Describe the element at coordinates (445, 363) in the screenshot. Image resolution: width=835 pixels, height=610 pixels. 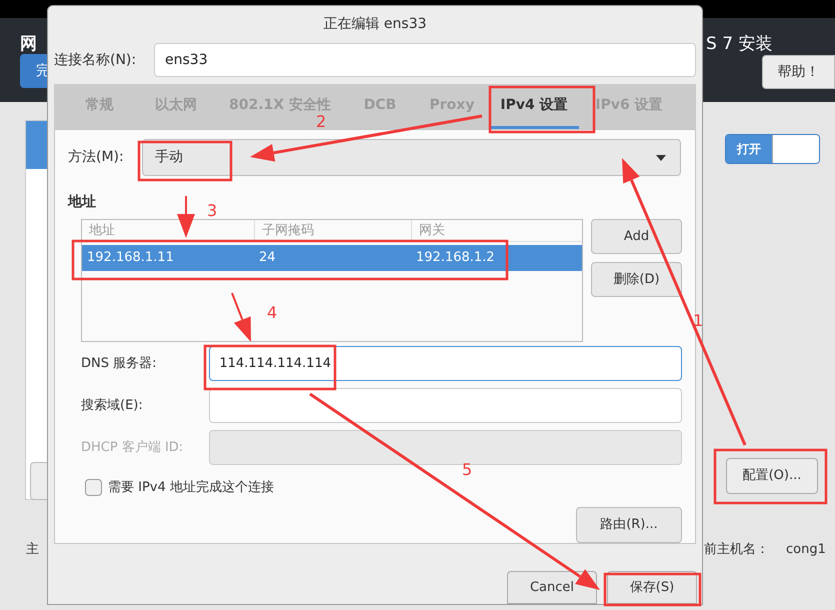
I see `input-field: 114.114.114.114` at that location.